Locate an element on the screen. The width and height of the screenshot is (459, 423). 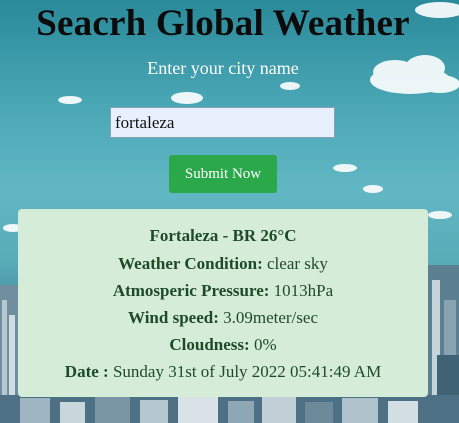
cloudiness-value: 0% is located at coordinates (265, 344).